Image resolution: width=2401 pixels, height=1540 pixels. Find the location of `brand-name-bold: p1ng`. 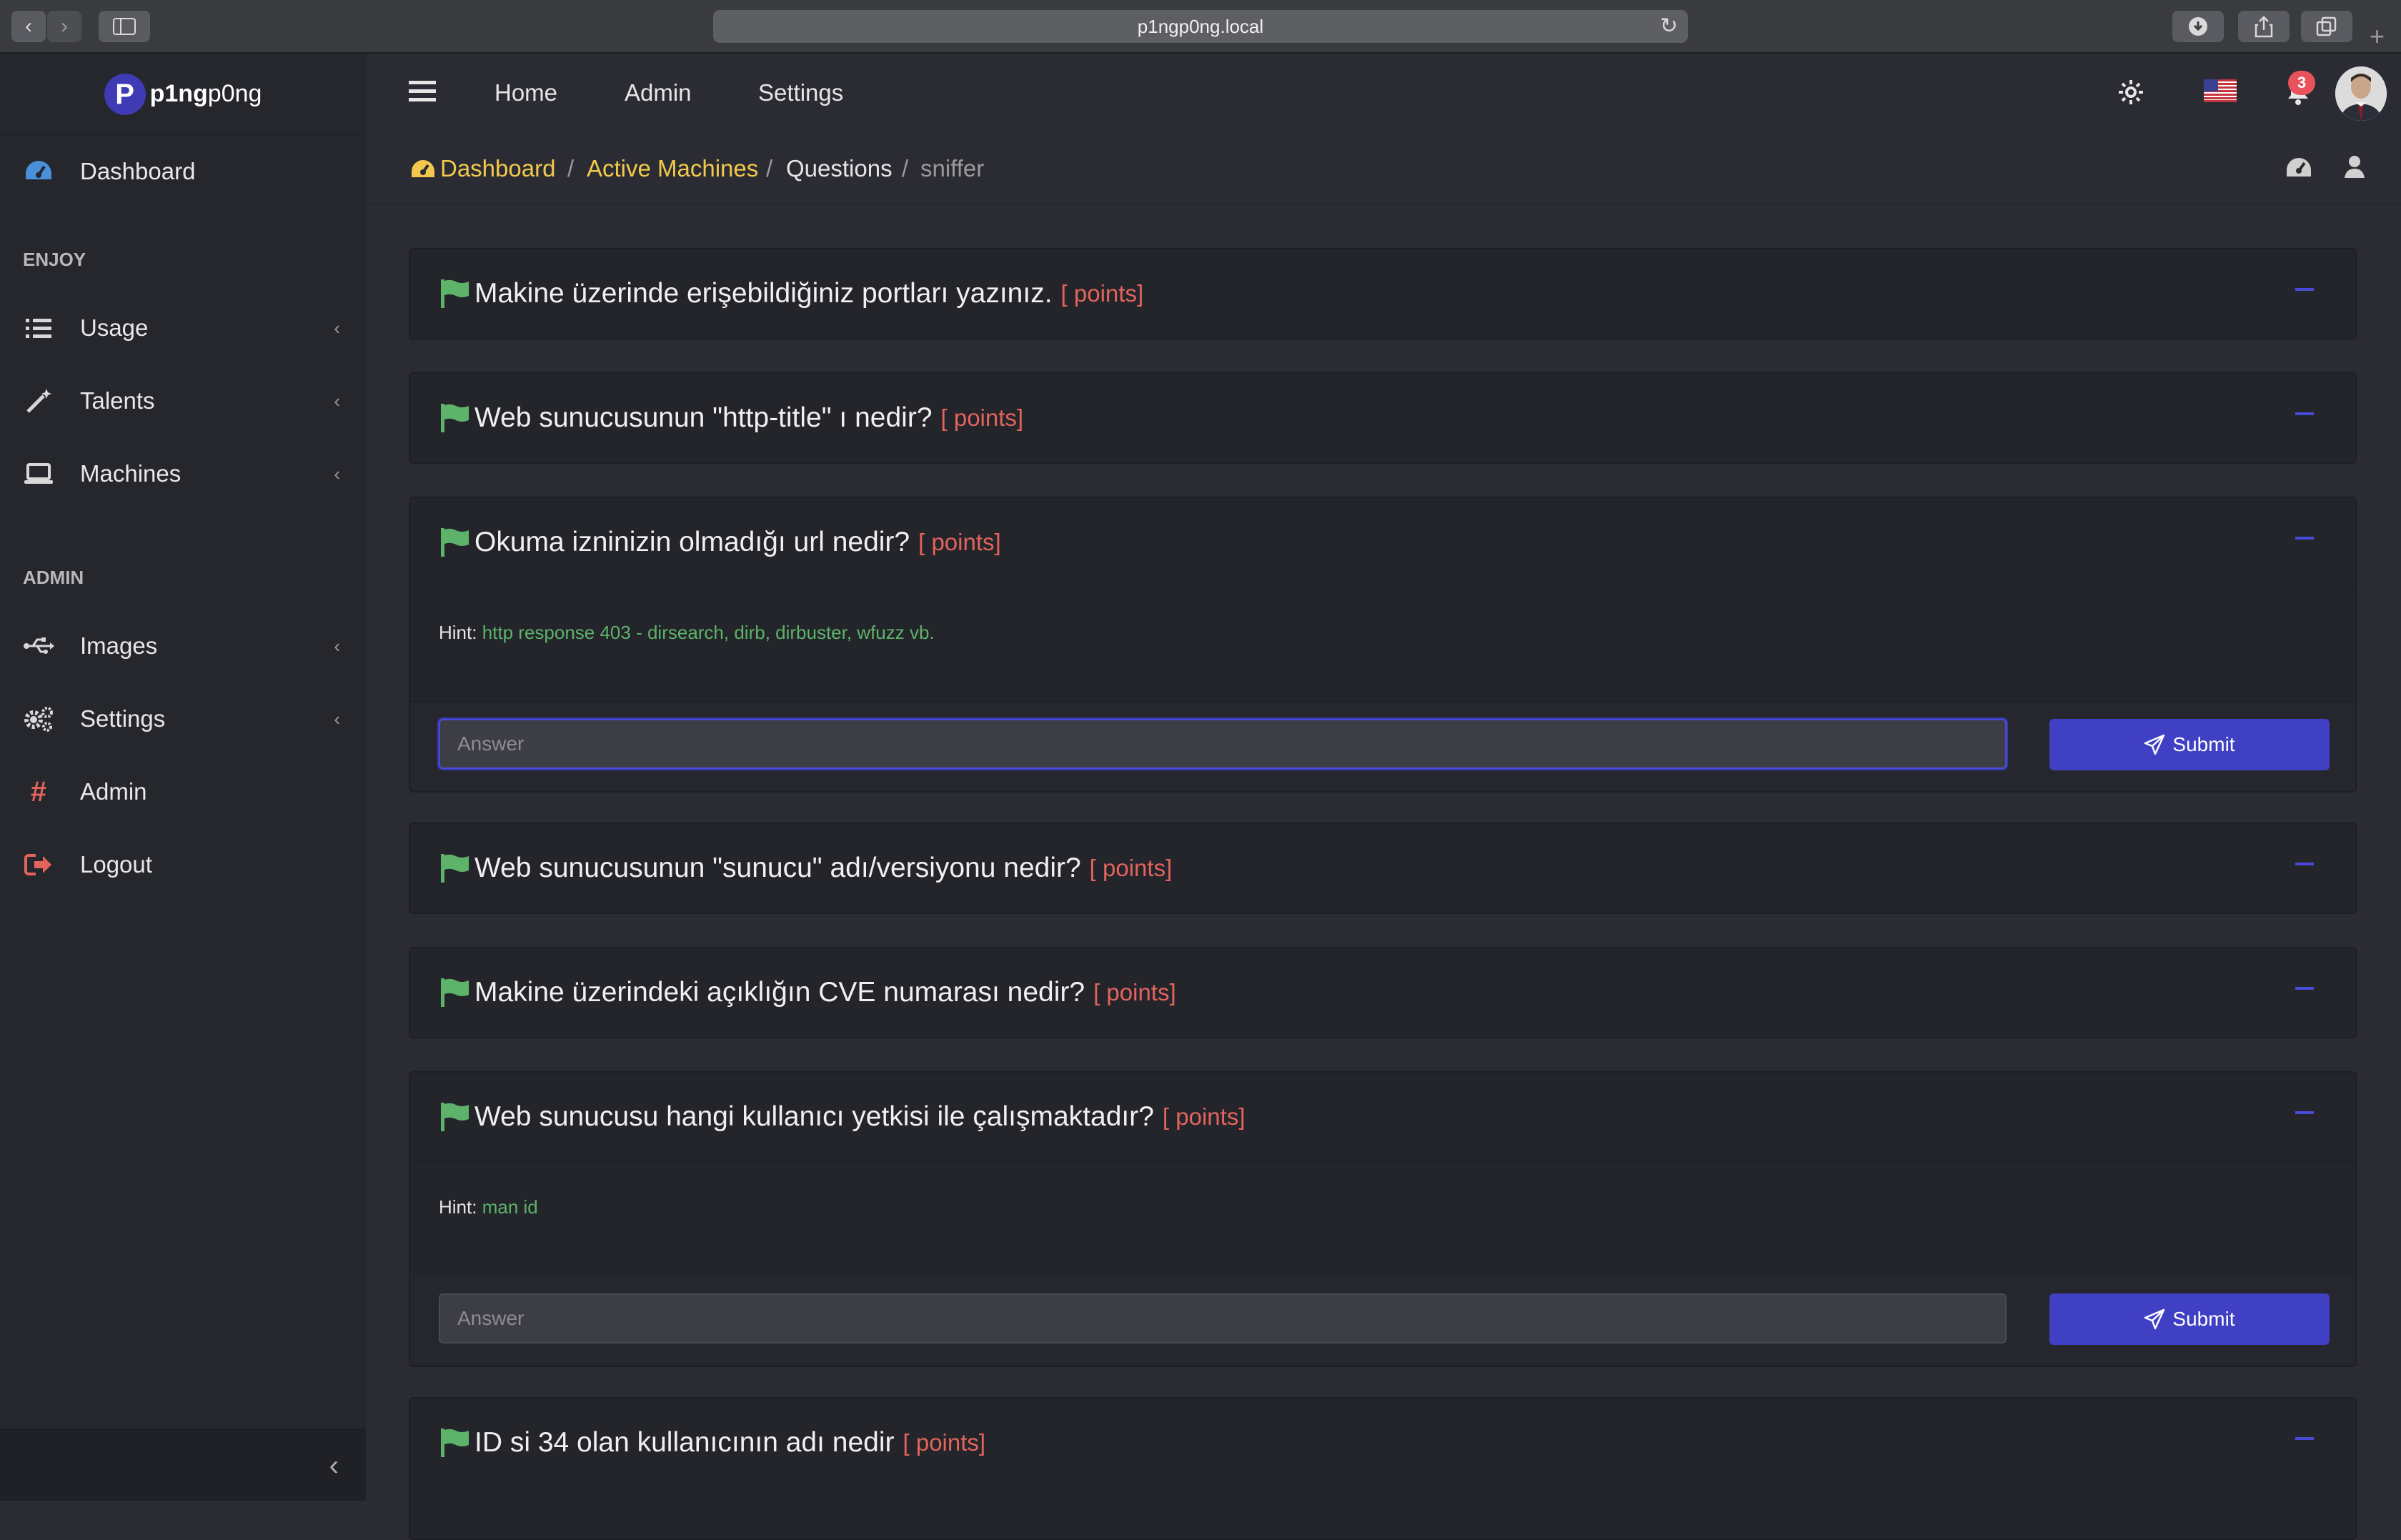

brand-name-bold: p1ng is located at coordinates (178, 94).